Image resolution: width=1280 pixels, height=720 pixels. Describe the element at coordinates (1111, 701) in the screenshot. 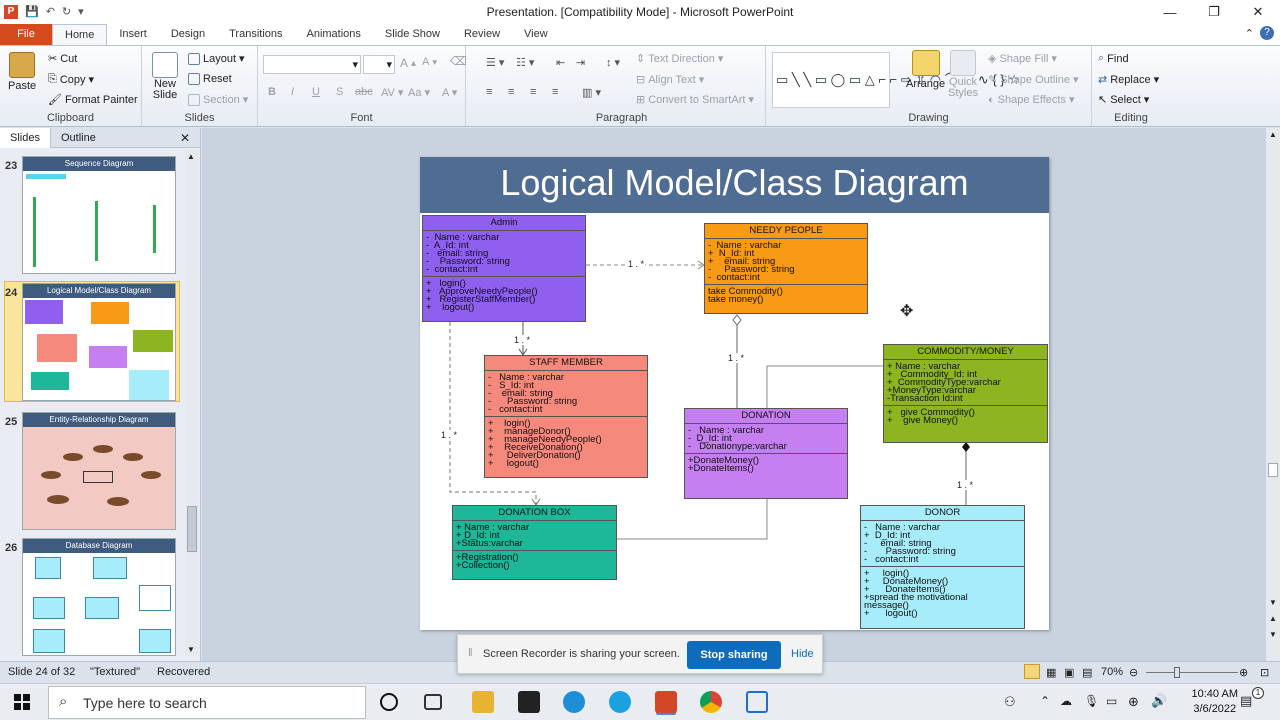

I see `battery-icon: ▭` at that location.